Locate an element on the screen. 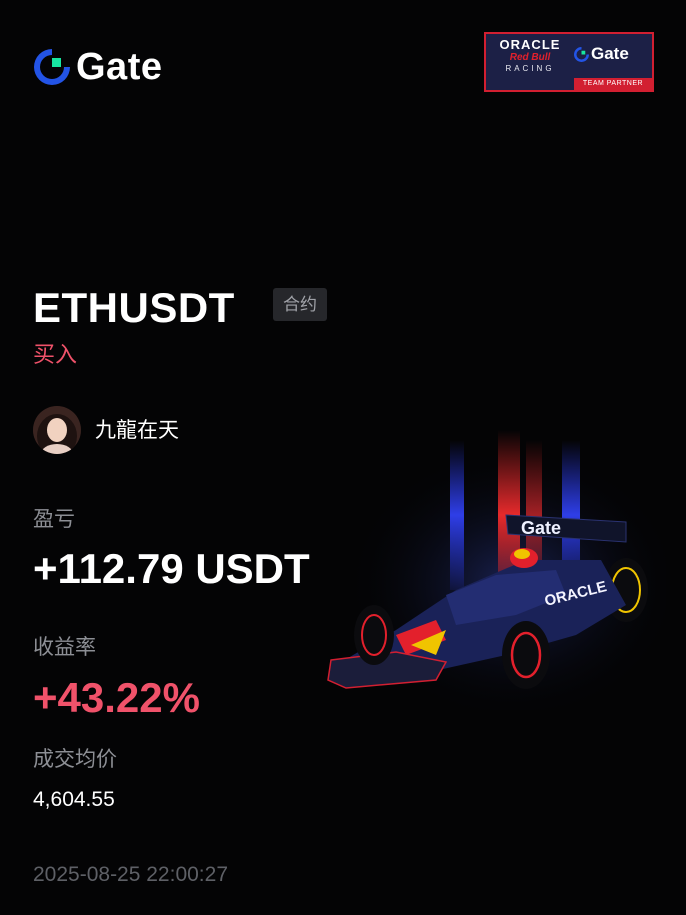  contract-tag: 合约 is located at coordinates (300, 304).